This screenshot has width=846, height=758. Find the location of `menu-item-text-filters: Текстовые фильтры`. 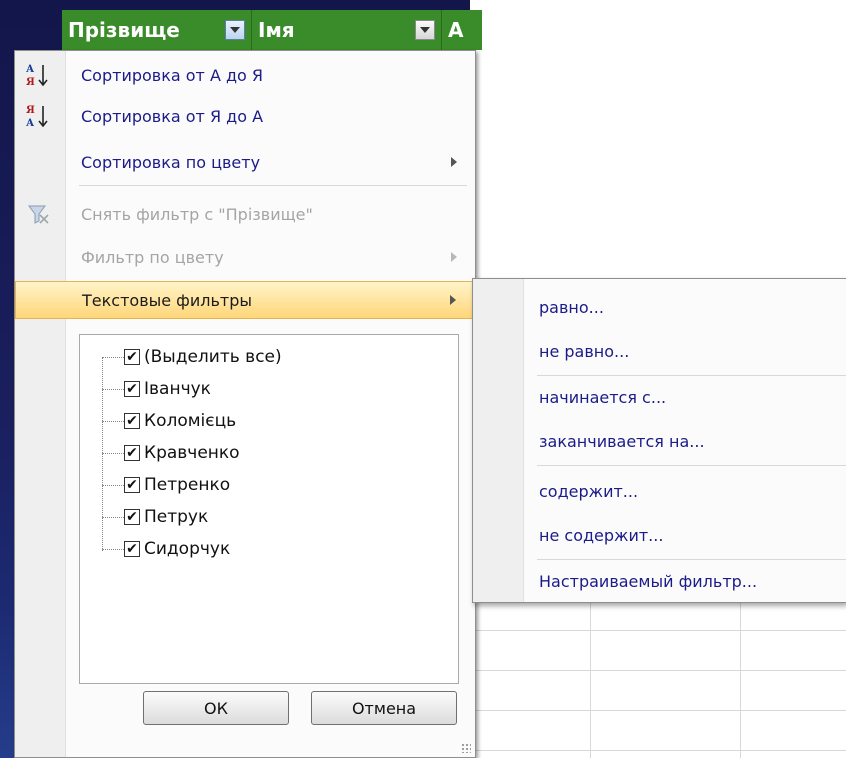

menu-item-text-filters: Текстовые фильтры is located at coordinates (245, 300).